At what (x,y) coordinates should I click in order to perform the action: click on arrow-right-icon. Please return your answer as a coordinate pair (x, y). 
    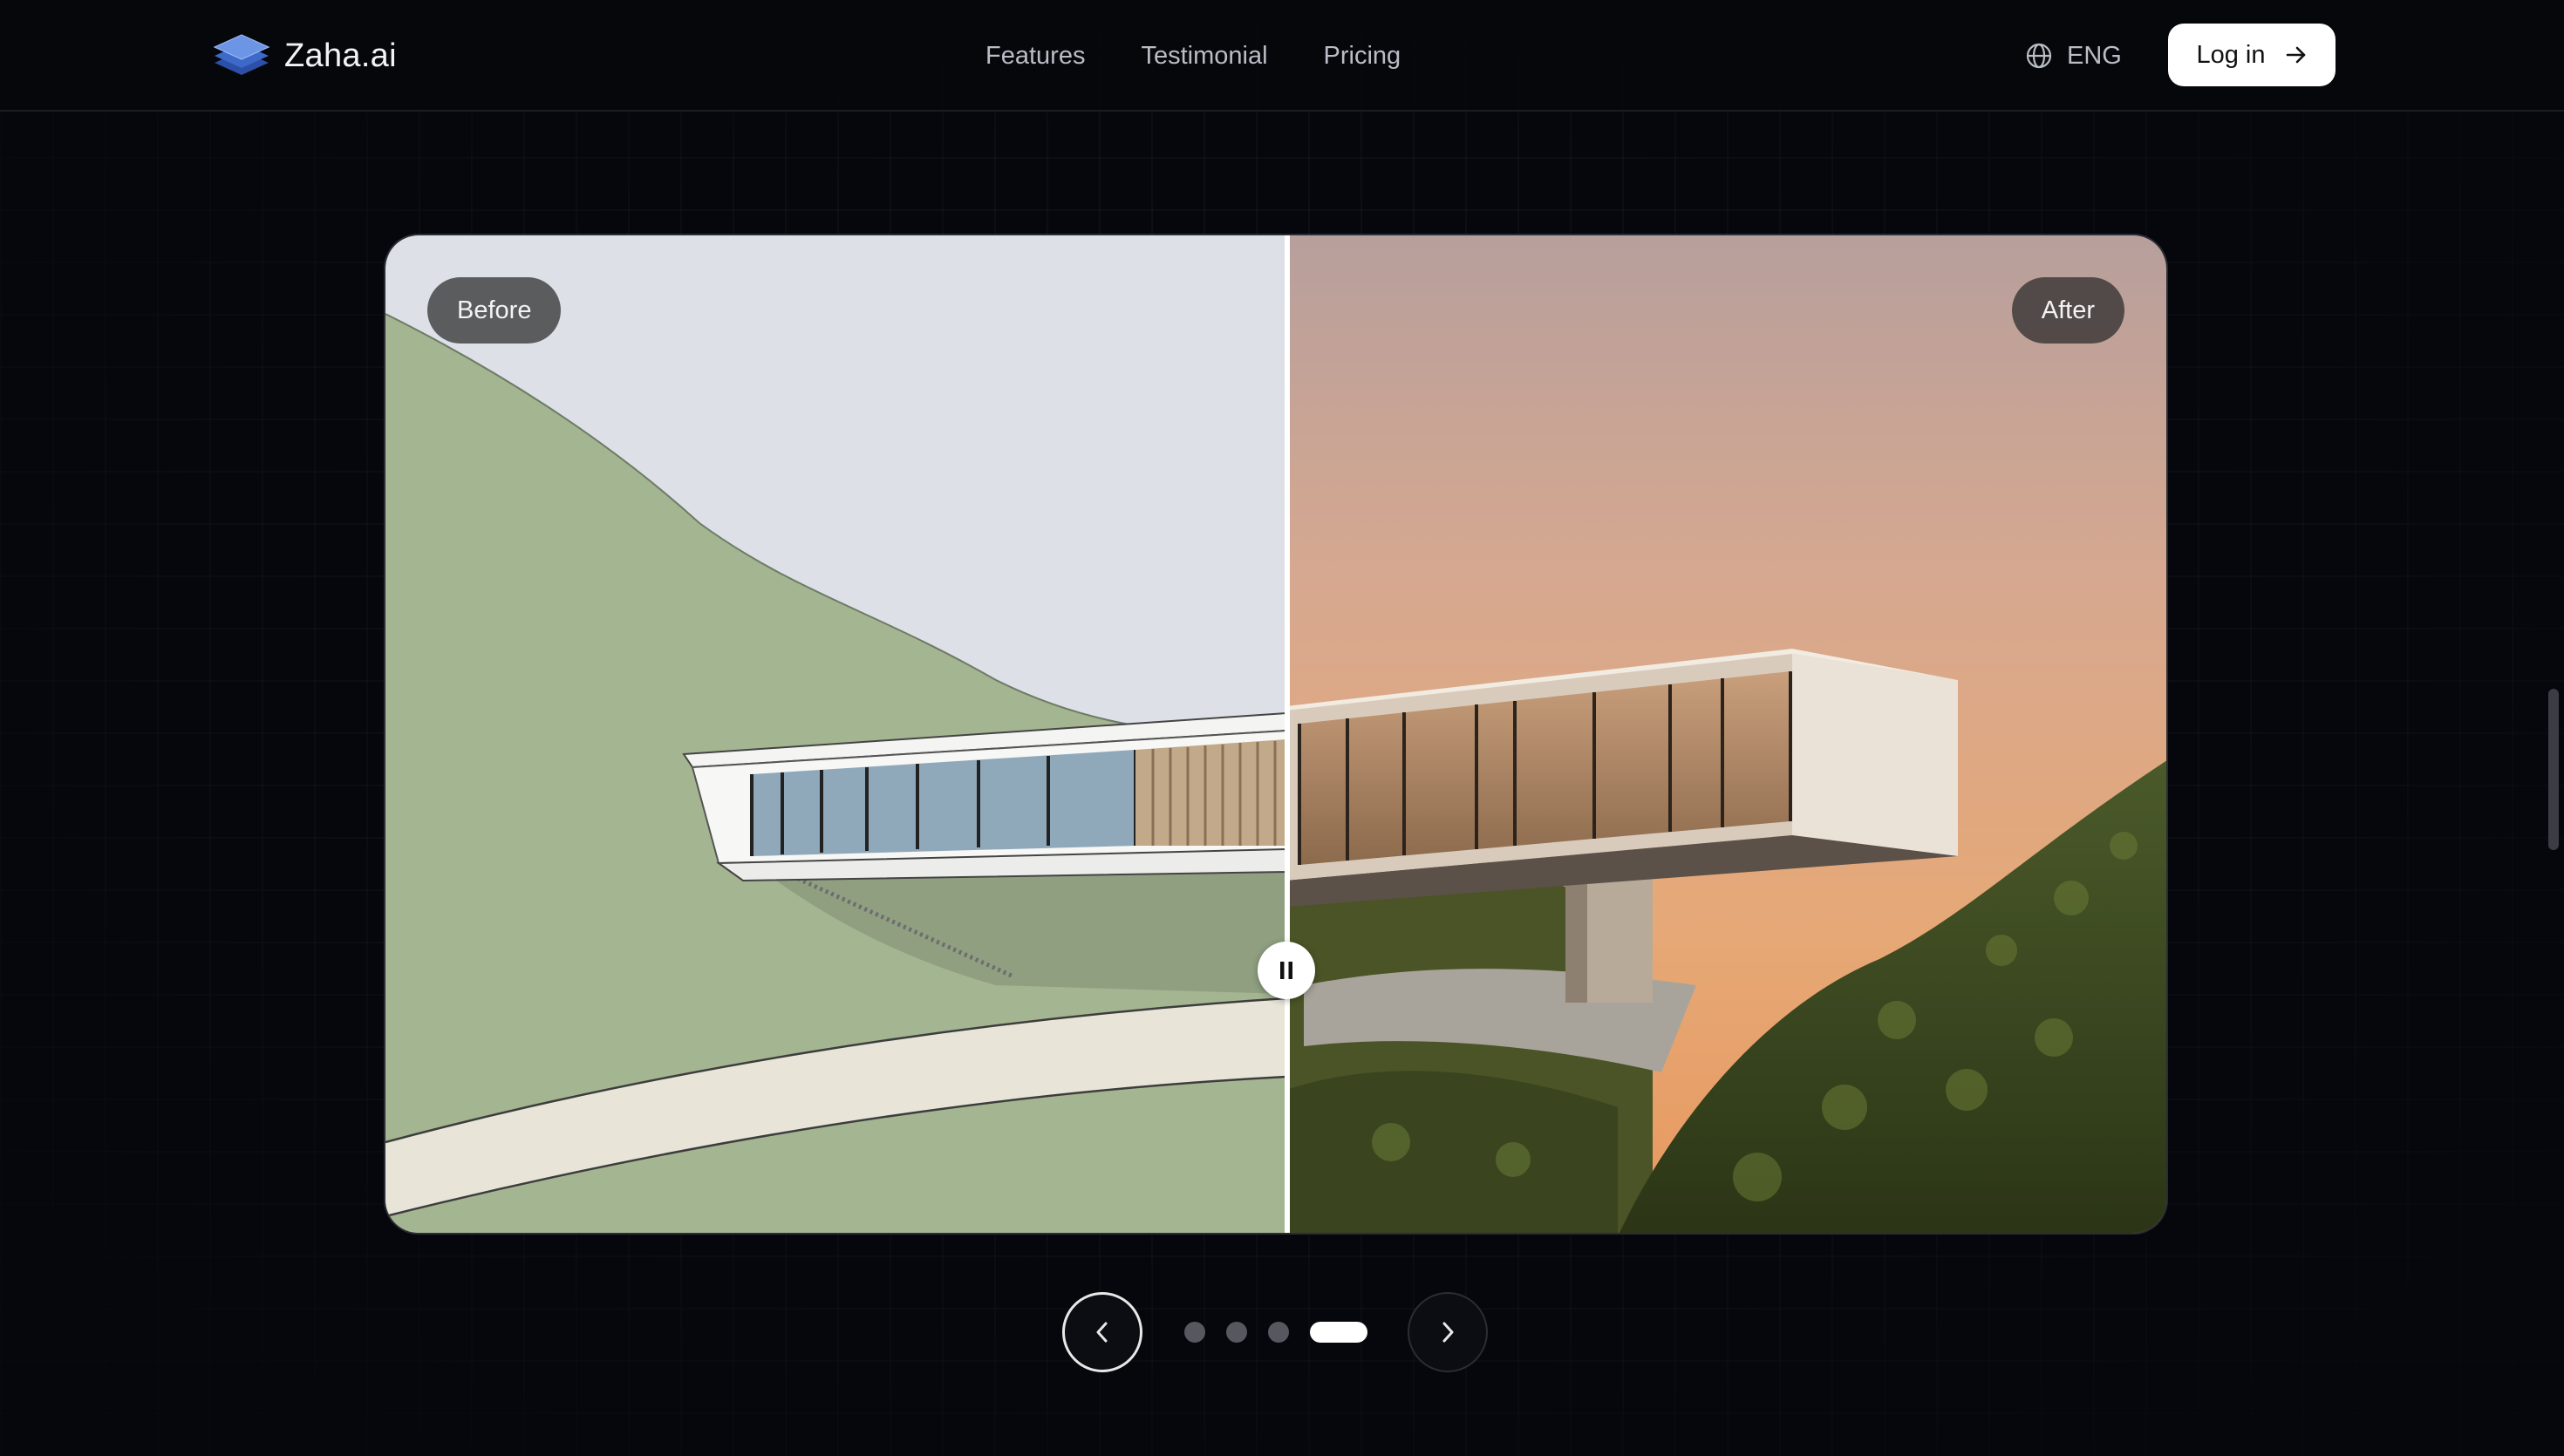
    Looking at the image, I should click on (2295, 55).